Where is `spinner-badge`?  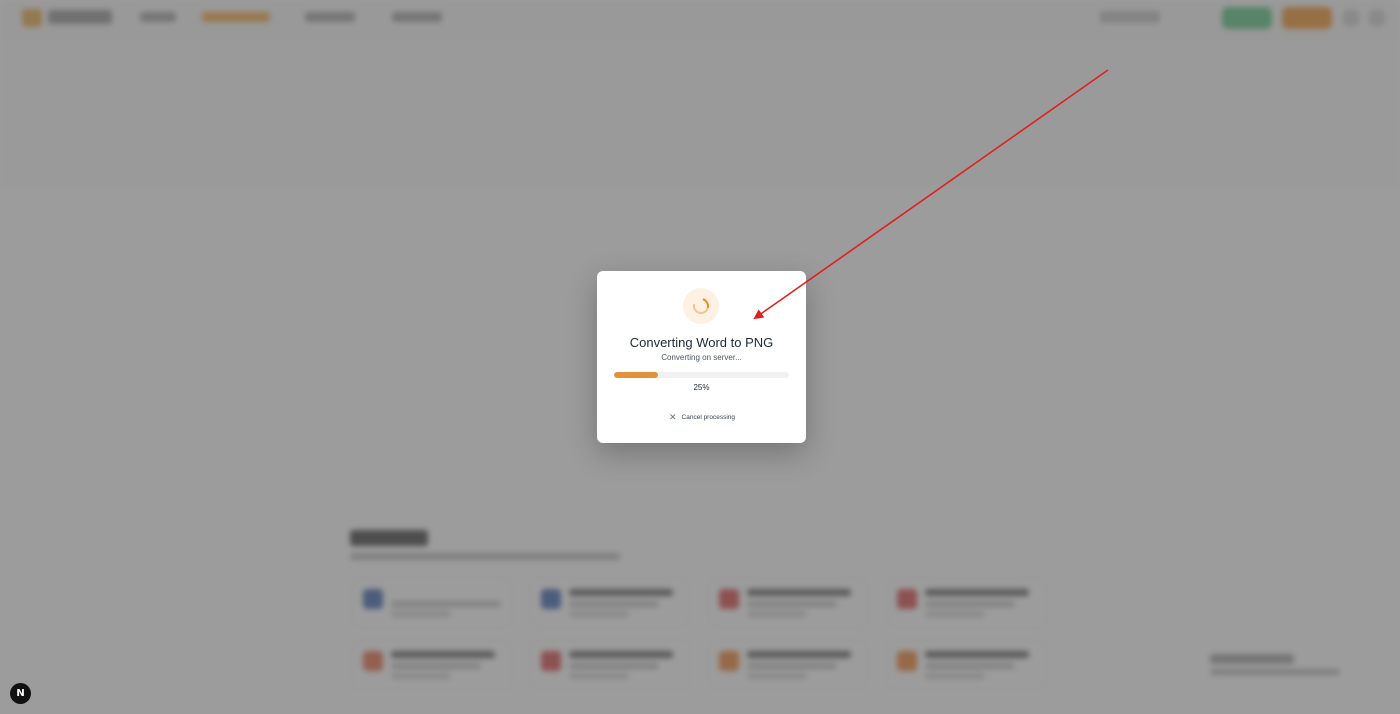
spinner-badge is located at coordinates (701, 306).